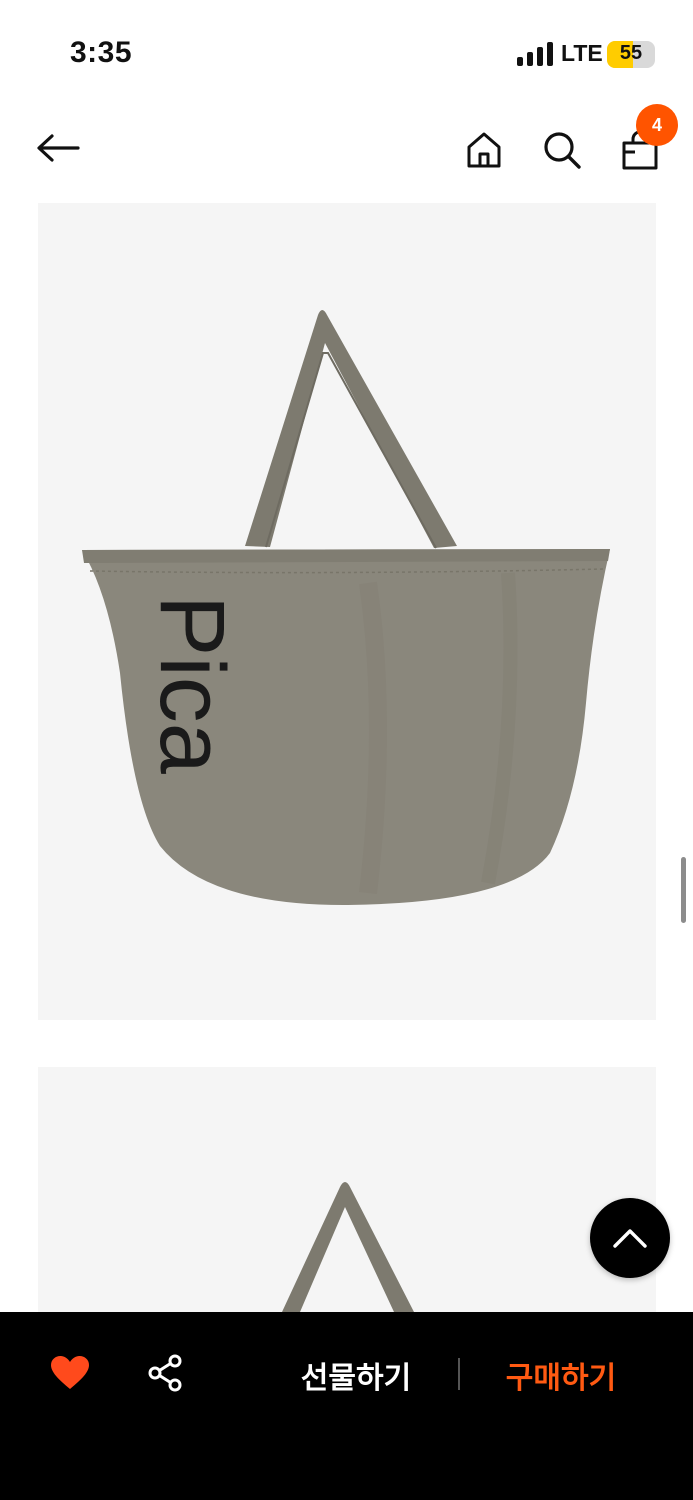 The height and width of the screenshot is (1500, 693). What do you see at coordinates (192, 685) in the screenshot?
I see `bag-print-text: Pica` at bounding box center [192, 685].